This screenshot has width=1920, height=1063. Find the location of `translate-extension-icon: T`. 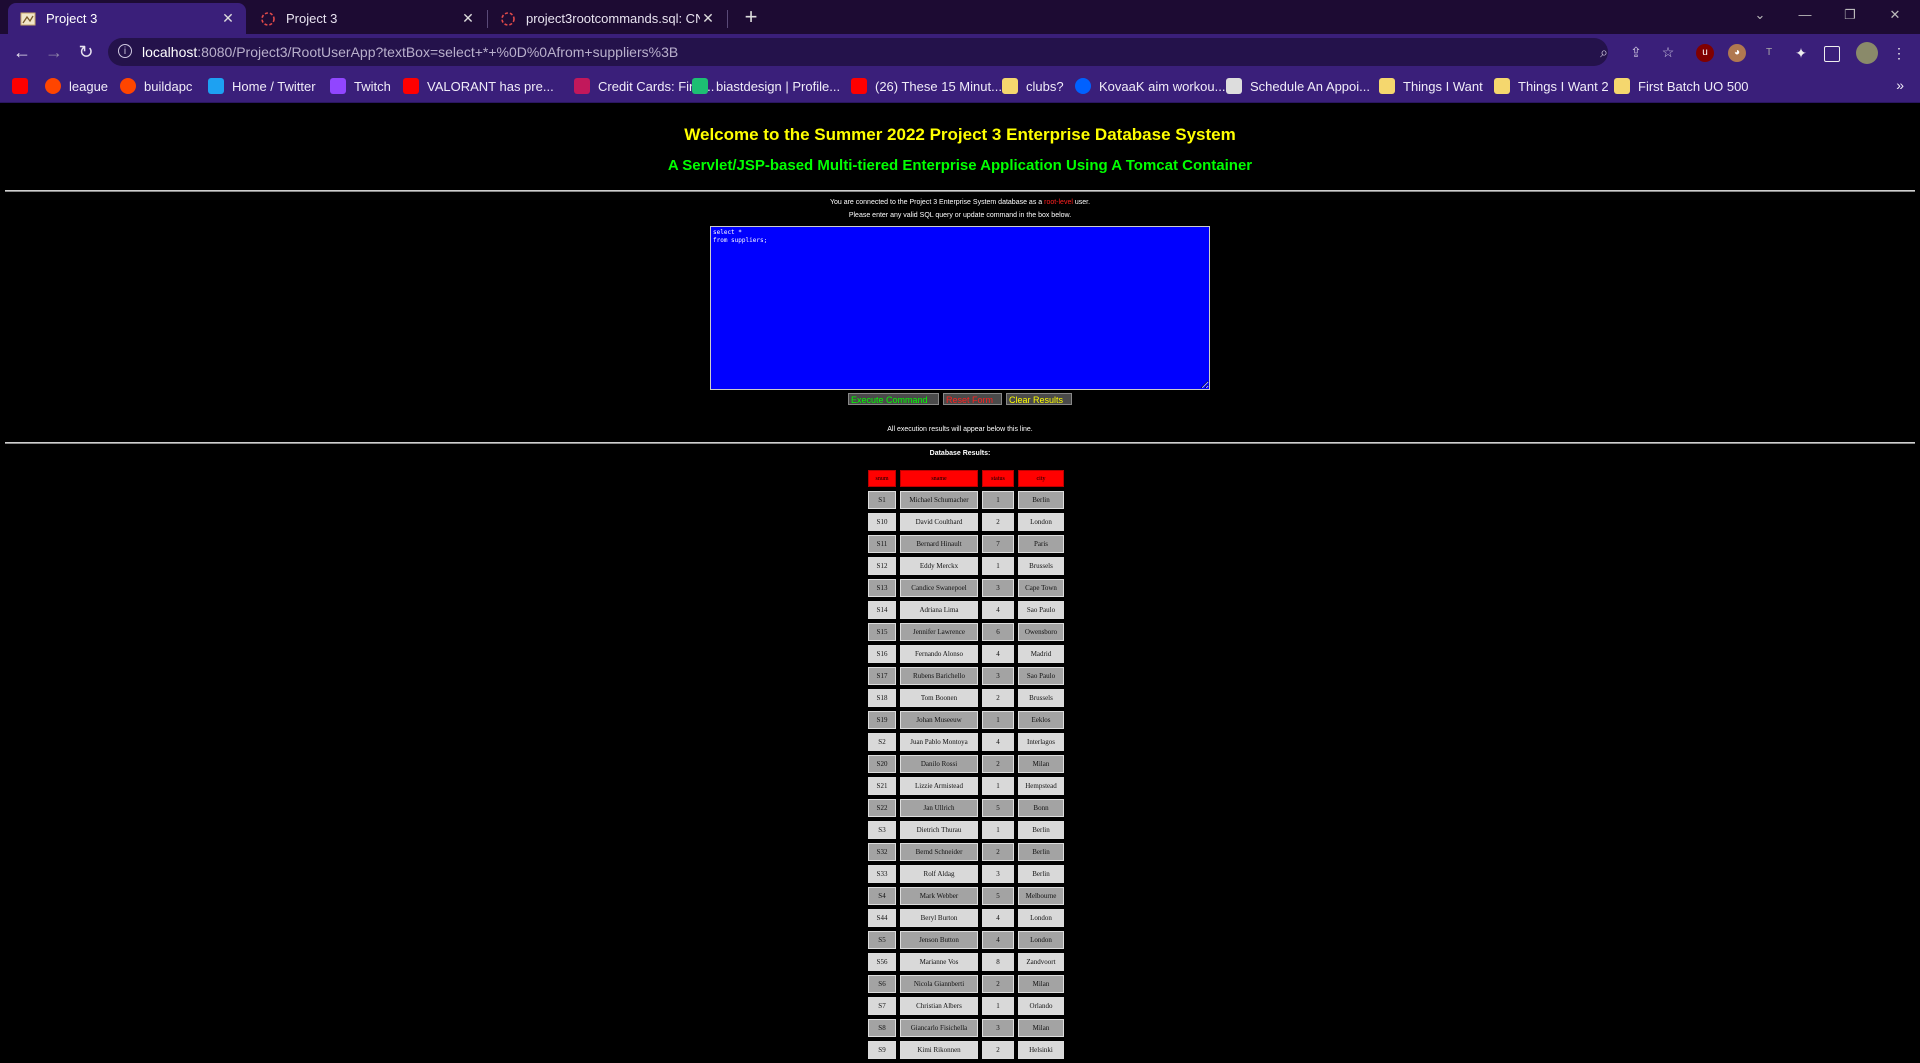

translate-extension-icon: T is located at coordinates (1769, 53).